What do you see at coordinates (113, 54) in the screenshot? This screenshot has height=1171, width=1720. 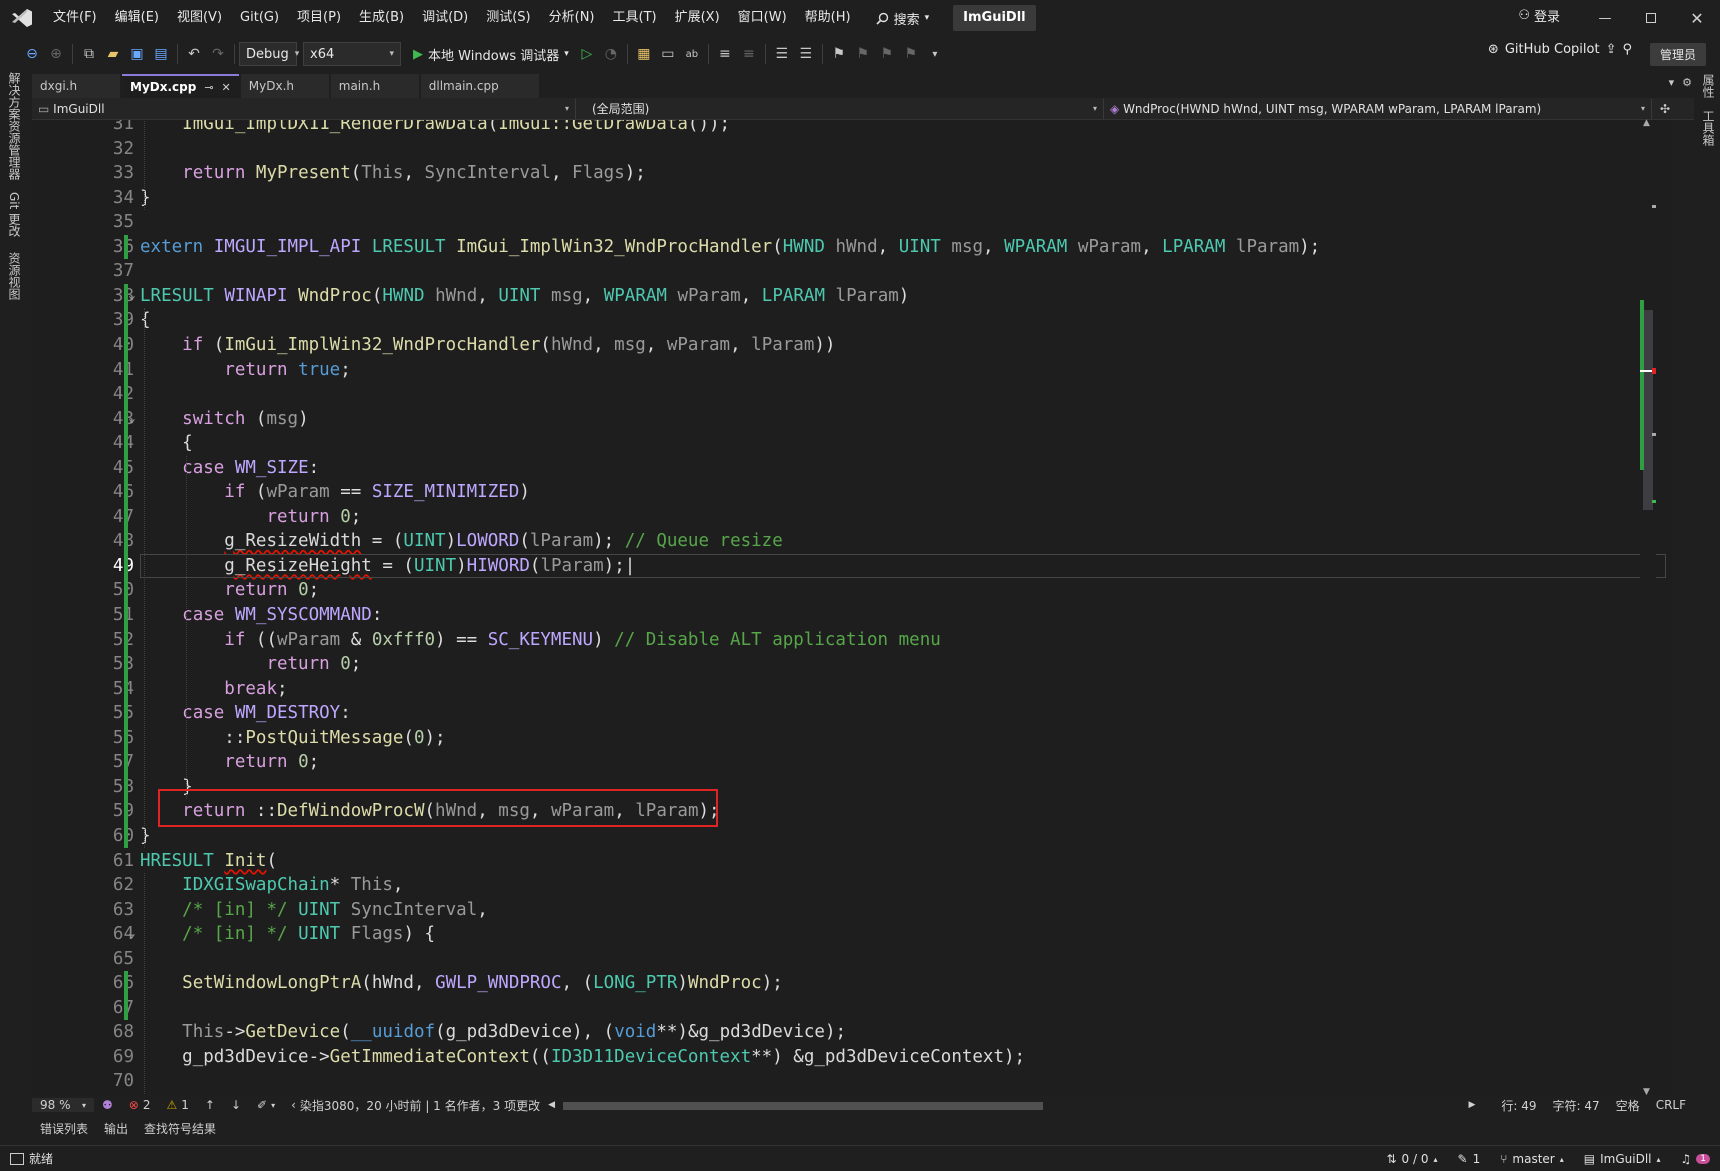 I see `open-file-button: ▰` at bounding box center [113, 54].